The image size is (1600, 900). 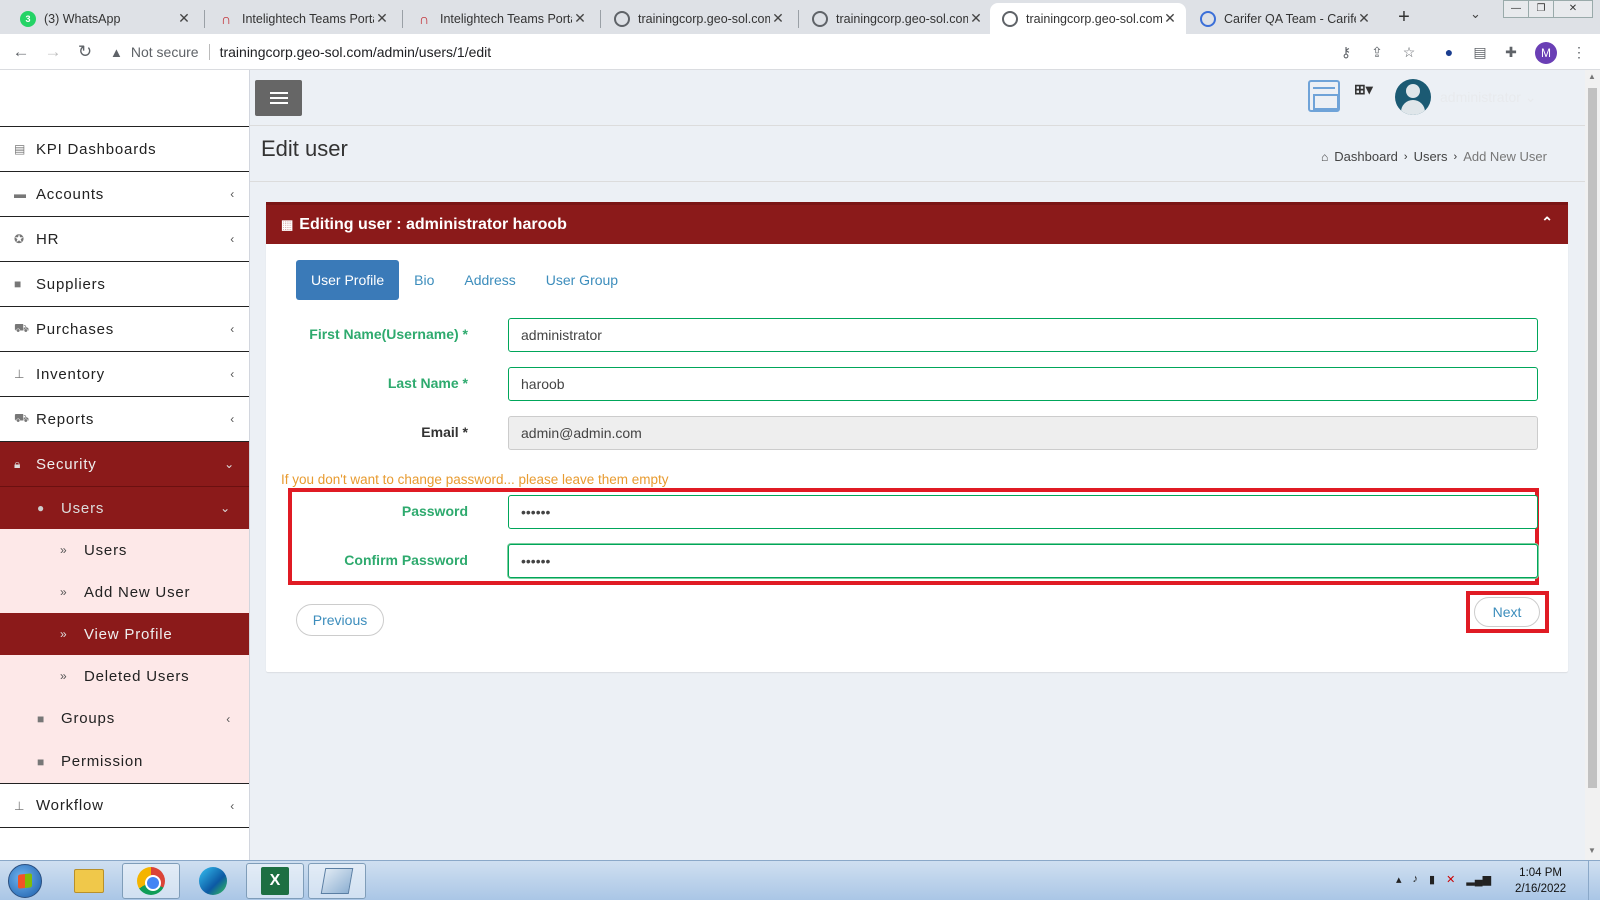 What do you see at coordinates (1480, 52) in the screenshot?
I see `clipboard-icon: ▤` at bounding box center [1480, 52].